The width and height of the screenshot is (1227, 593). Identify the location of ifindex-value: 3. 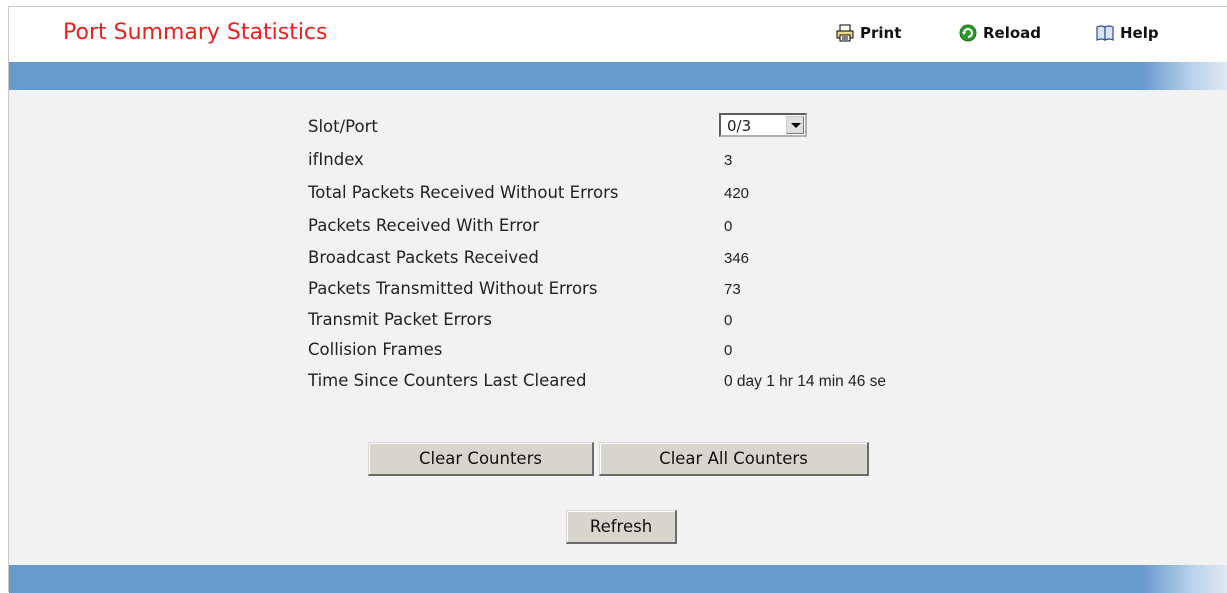
(728, 160).